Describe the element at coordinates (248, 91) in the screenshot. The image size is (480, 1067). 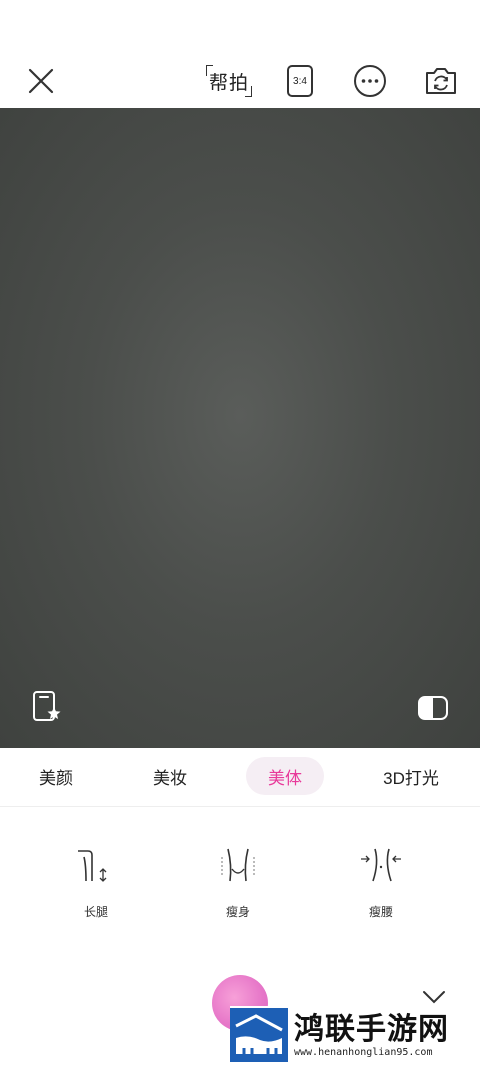
I see `bracket-right-icon` at that location.